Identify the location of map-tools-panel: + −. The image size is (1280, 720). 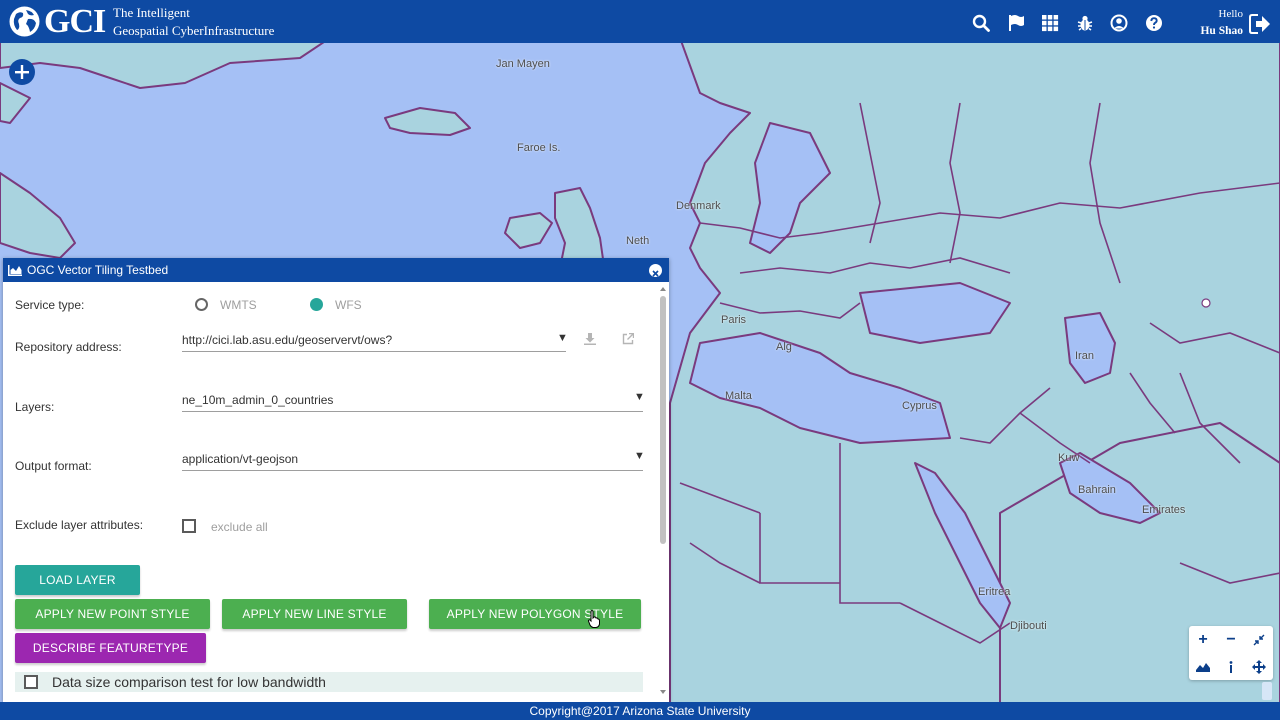
(1231, 653).